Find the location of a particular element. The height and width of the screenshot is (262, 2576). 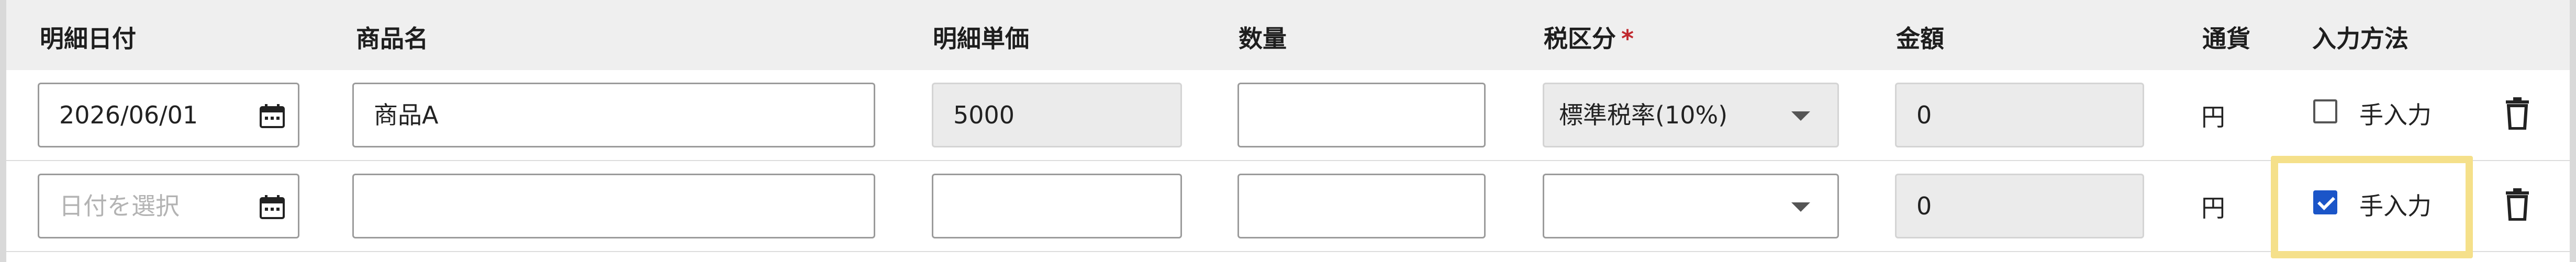

header-quantity: 数量 is located at coordinates (1263, 39).